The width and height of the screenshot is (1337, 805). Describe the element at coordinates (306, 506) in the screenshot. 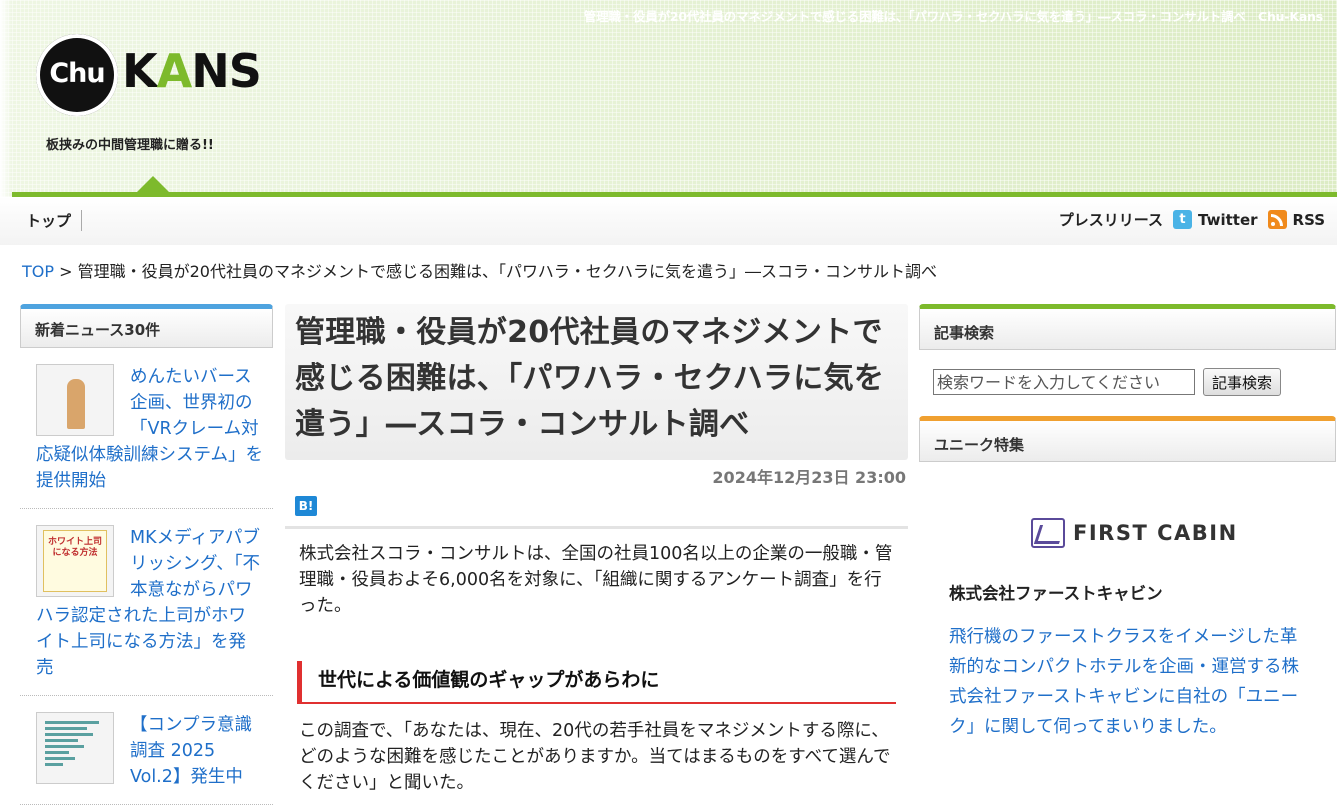

I see `hatena-bookmark-button: B!` at that location.